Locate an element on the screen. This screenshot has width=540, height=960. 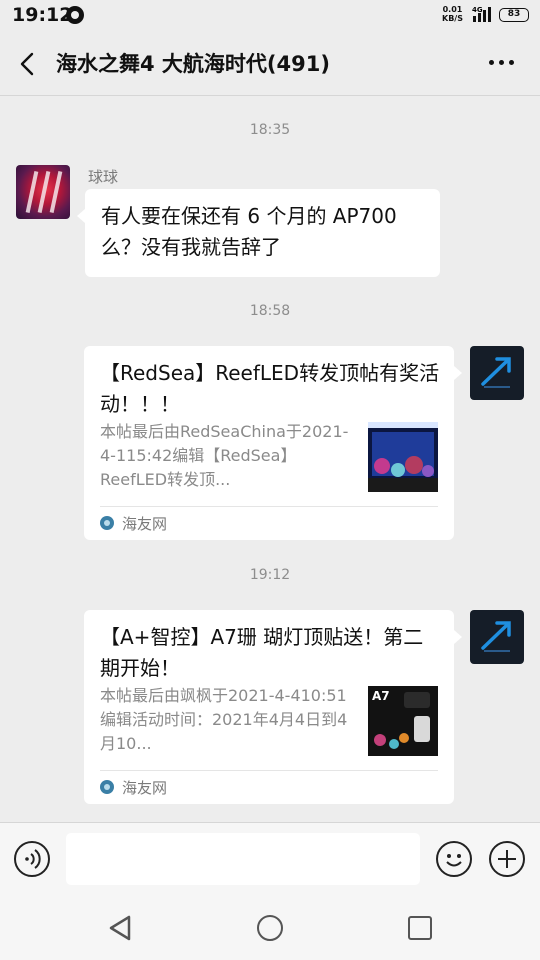
sender-name: 球球 is located at coordinates (103, 177).